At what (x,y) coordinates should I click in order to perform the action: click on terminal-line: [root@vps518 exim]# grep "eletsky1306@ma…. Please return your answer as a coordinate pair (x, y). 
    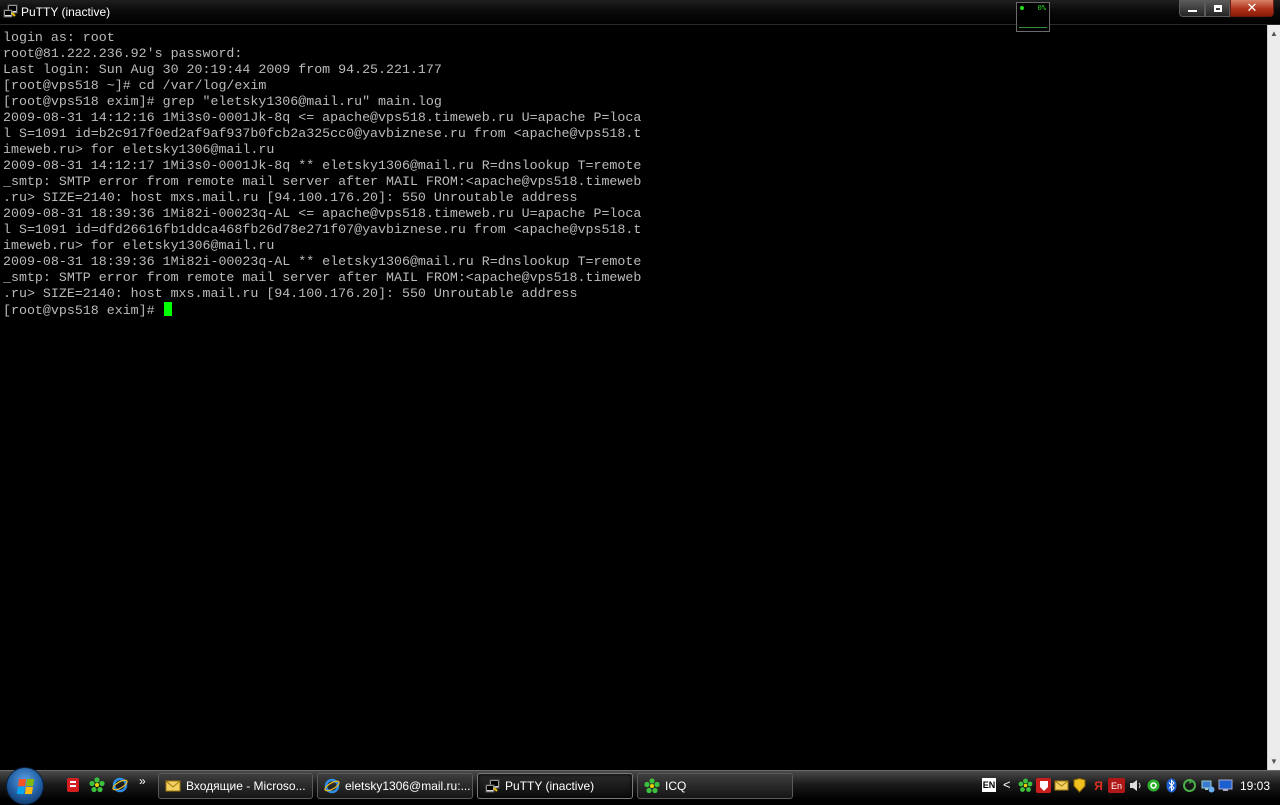
    Looking at the image, I should click on (222, 101).